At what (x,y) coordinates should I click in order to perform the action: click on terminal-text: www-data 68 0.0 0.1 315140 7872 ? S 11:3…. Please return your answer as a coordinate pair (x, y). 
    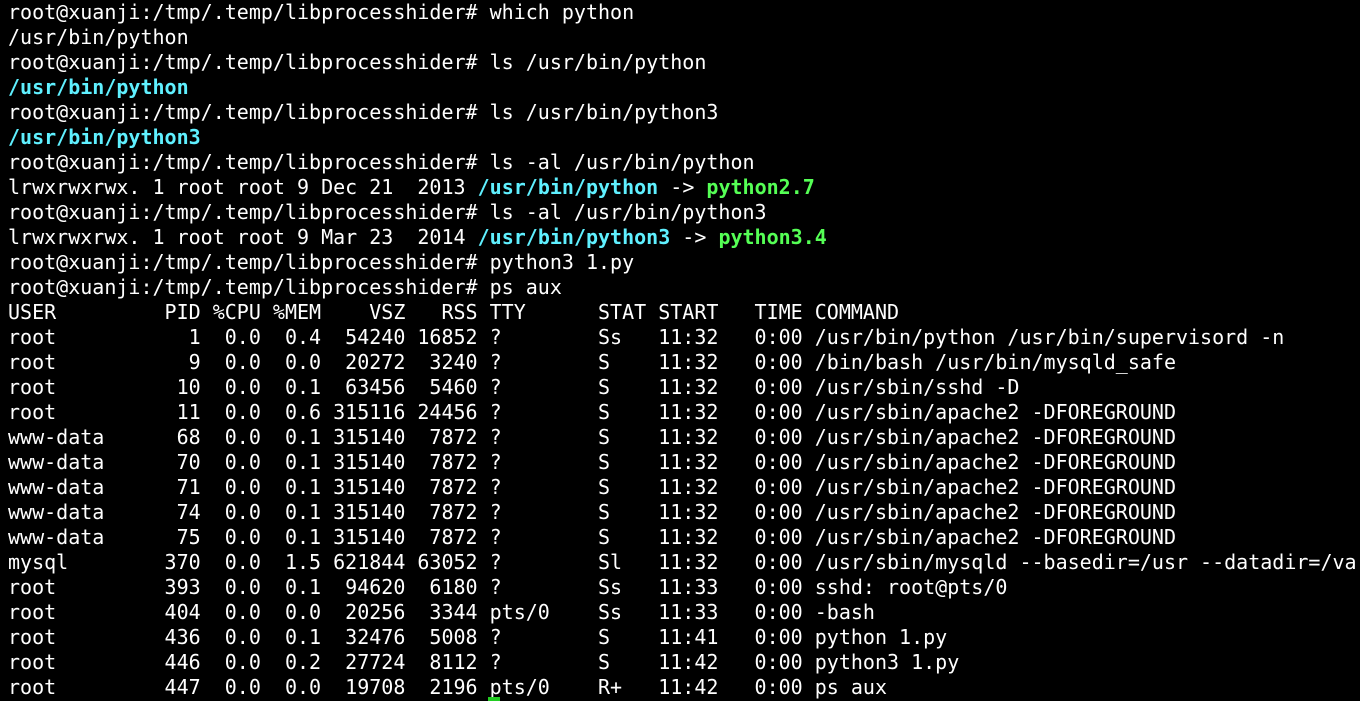
    Looking at the image, I should click on (592, 437).